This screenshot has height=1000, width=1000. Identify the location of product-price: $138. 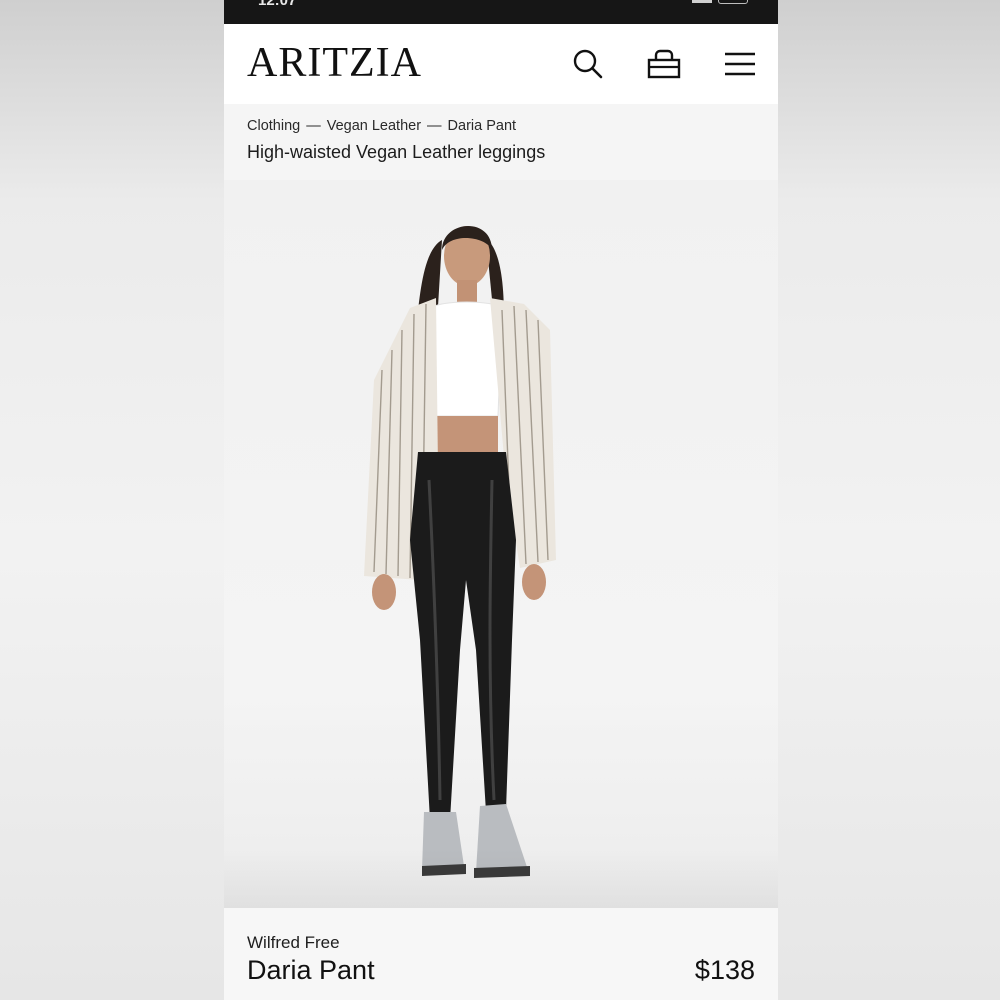
(724, 970).